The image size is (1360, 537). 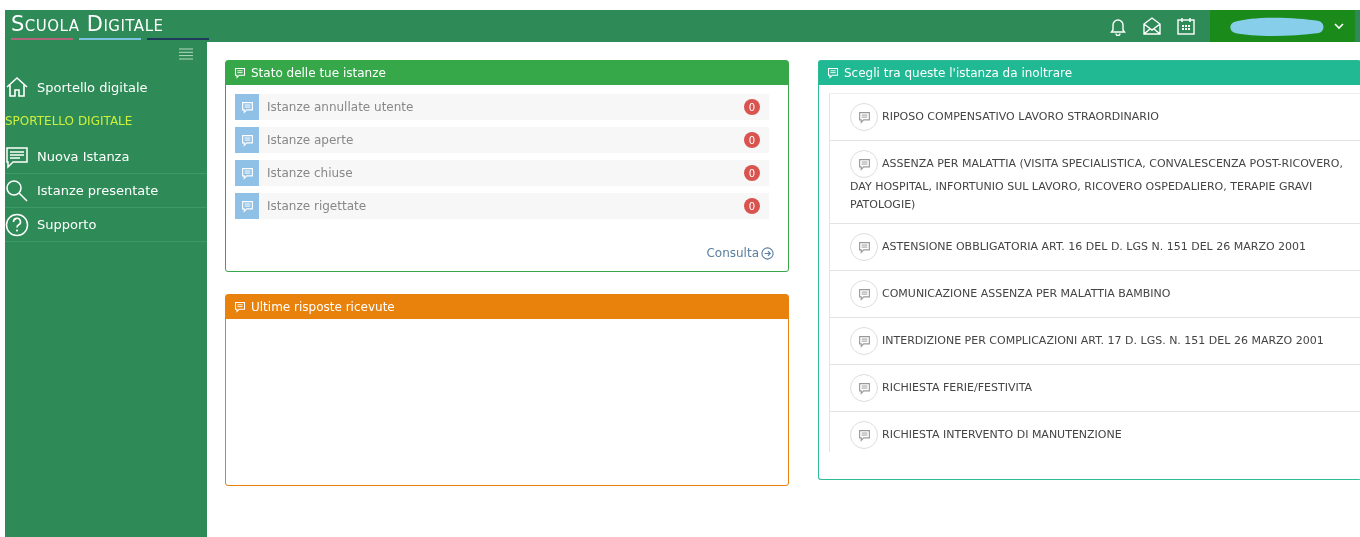 I want to click on status-row: Istanze annullate utente 0, so click(x=502, y=107).